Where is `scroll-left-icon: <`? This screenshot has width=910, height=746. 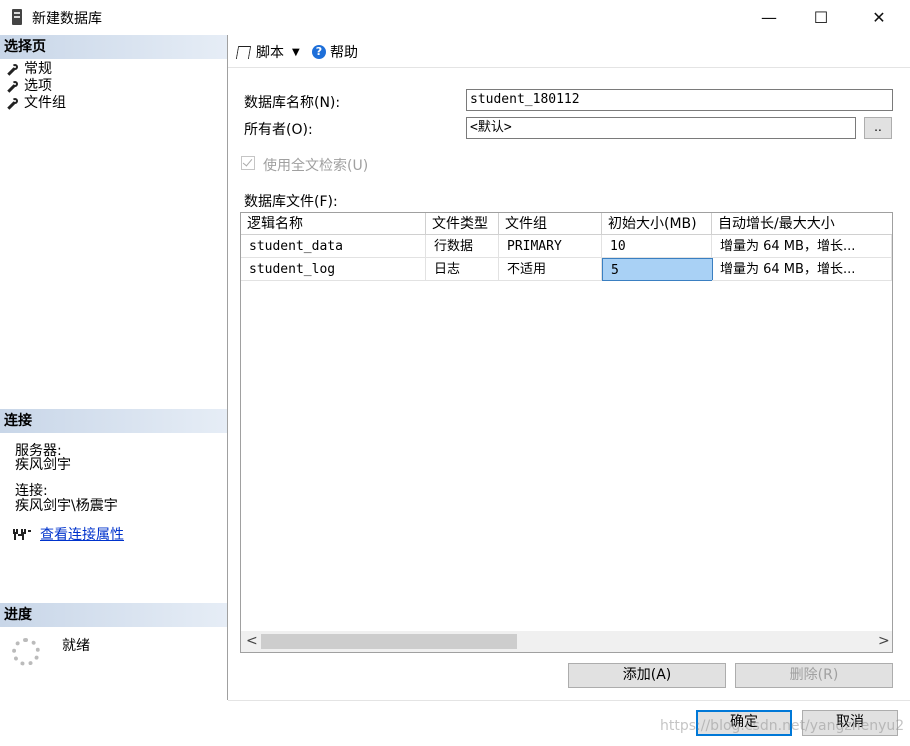 scroll-left-icon: < is located at coordinates (252, 641).